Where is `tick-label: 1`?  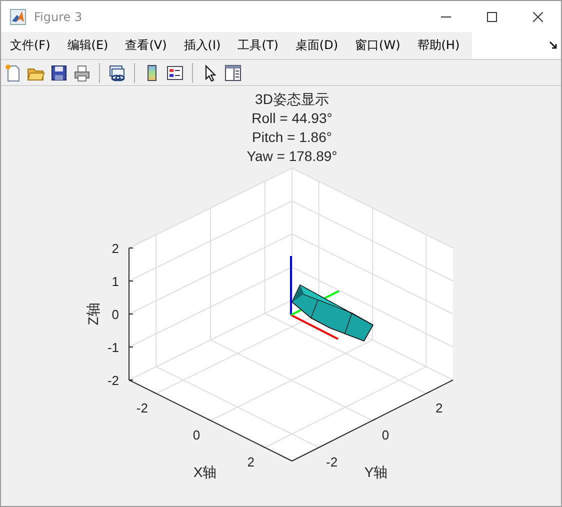
tick-label: 1 is located at coordinates (115, 281).